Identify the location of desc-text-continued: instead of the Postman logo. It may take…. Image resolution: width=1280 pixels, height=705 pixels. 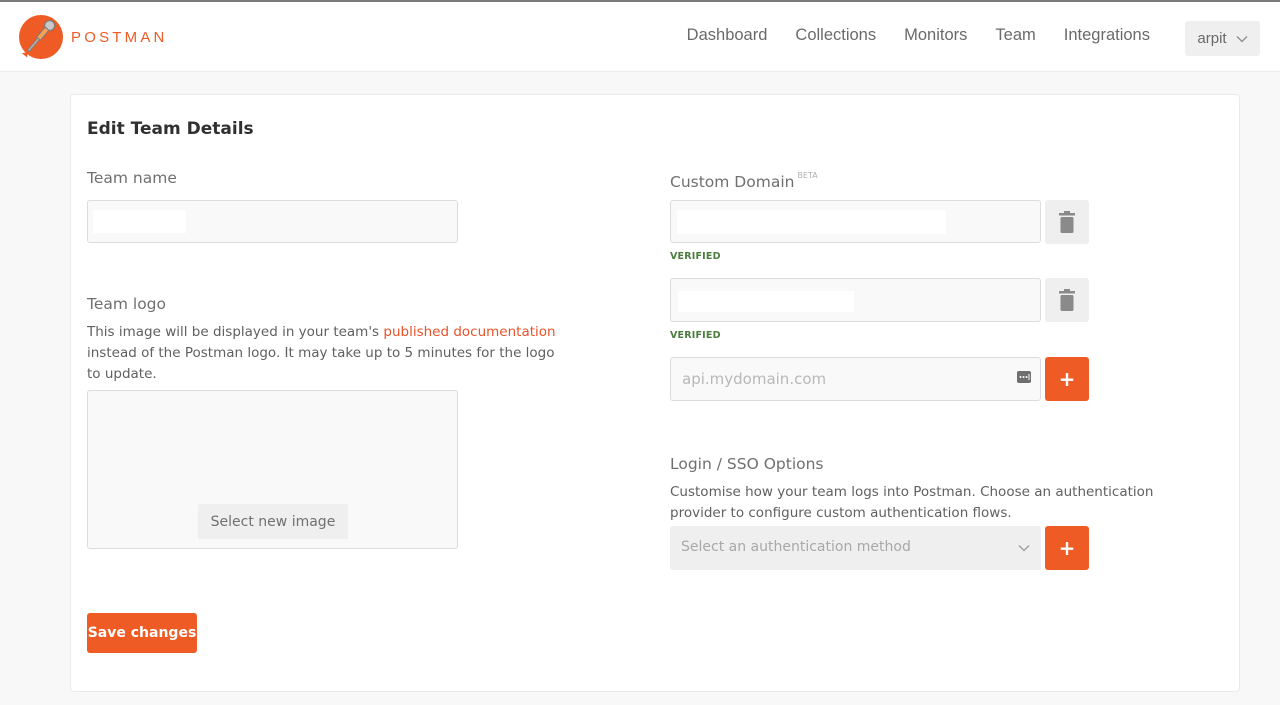
(321, 363).